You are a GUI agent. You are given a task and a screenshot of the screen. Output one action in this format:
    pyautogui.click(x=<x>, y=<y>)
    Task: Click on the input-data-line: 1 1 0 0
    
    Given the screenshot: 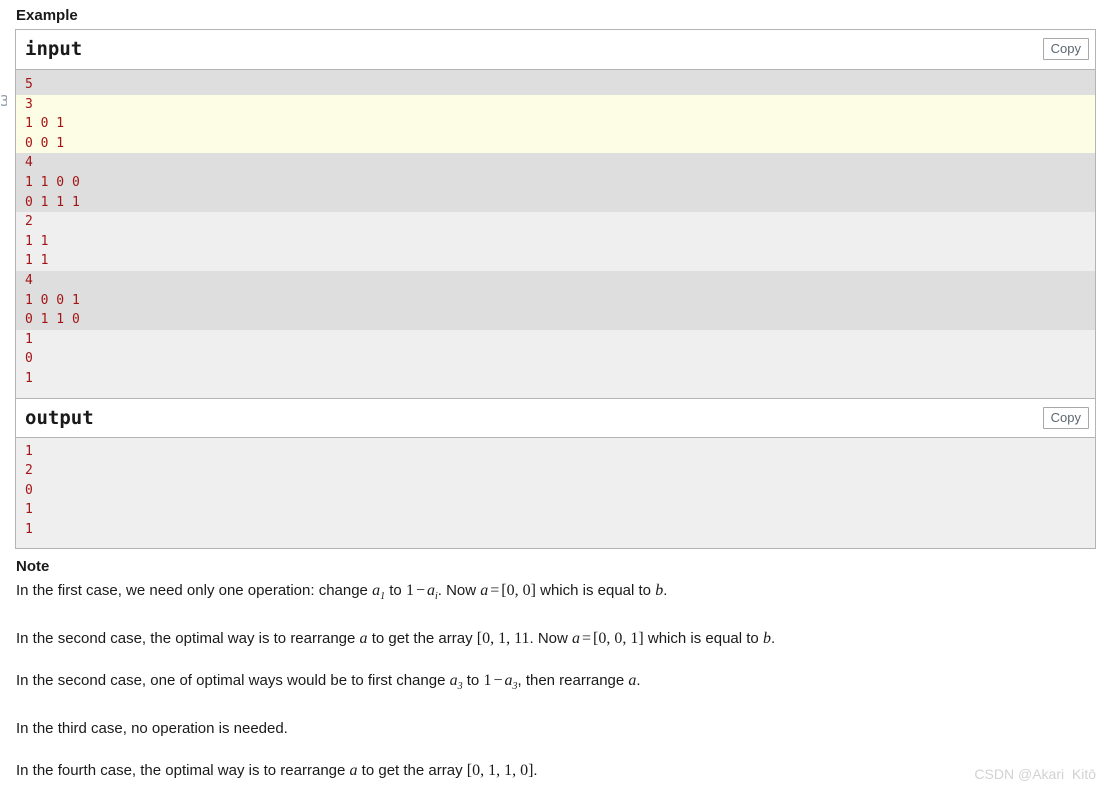 What is the action you would take?
    pyautogui.click(x=52, y=182)
    